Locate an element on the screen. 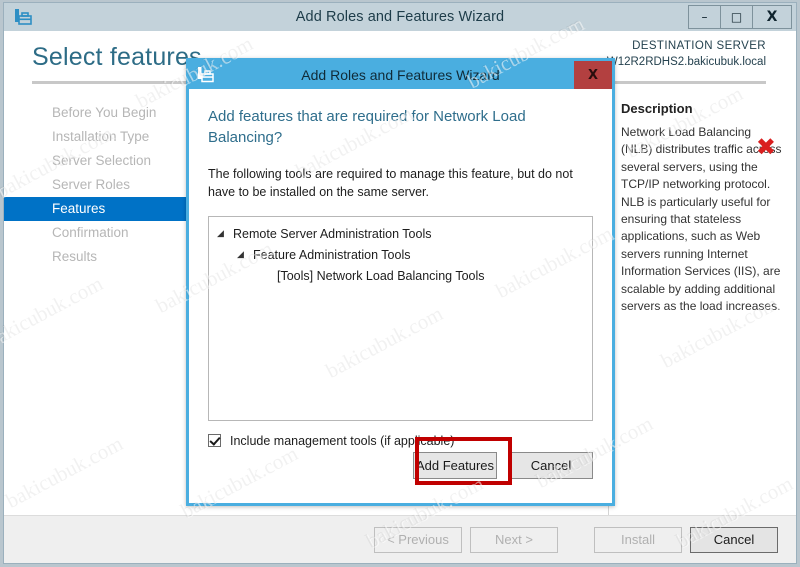 The height and width of the screenshot is (567, 800). previous-button: < Previous is located at coordinates (418, 539).